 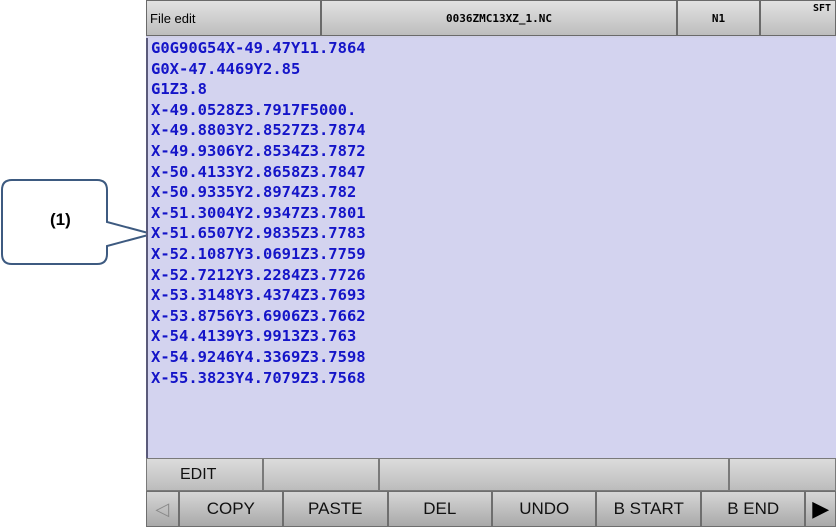 What do you see at coordinates (204, 474) in the screenshot?
I see `edit-mode-status: EDIT` at bounding box center [204, 474].